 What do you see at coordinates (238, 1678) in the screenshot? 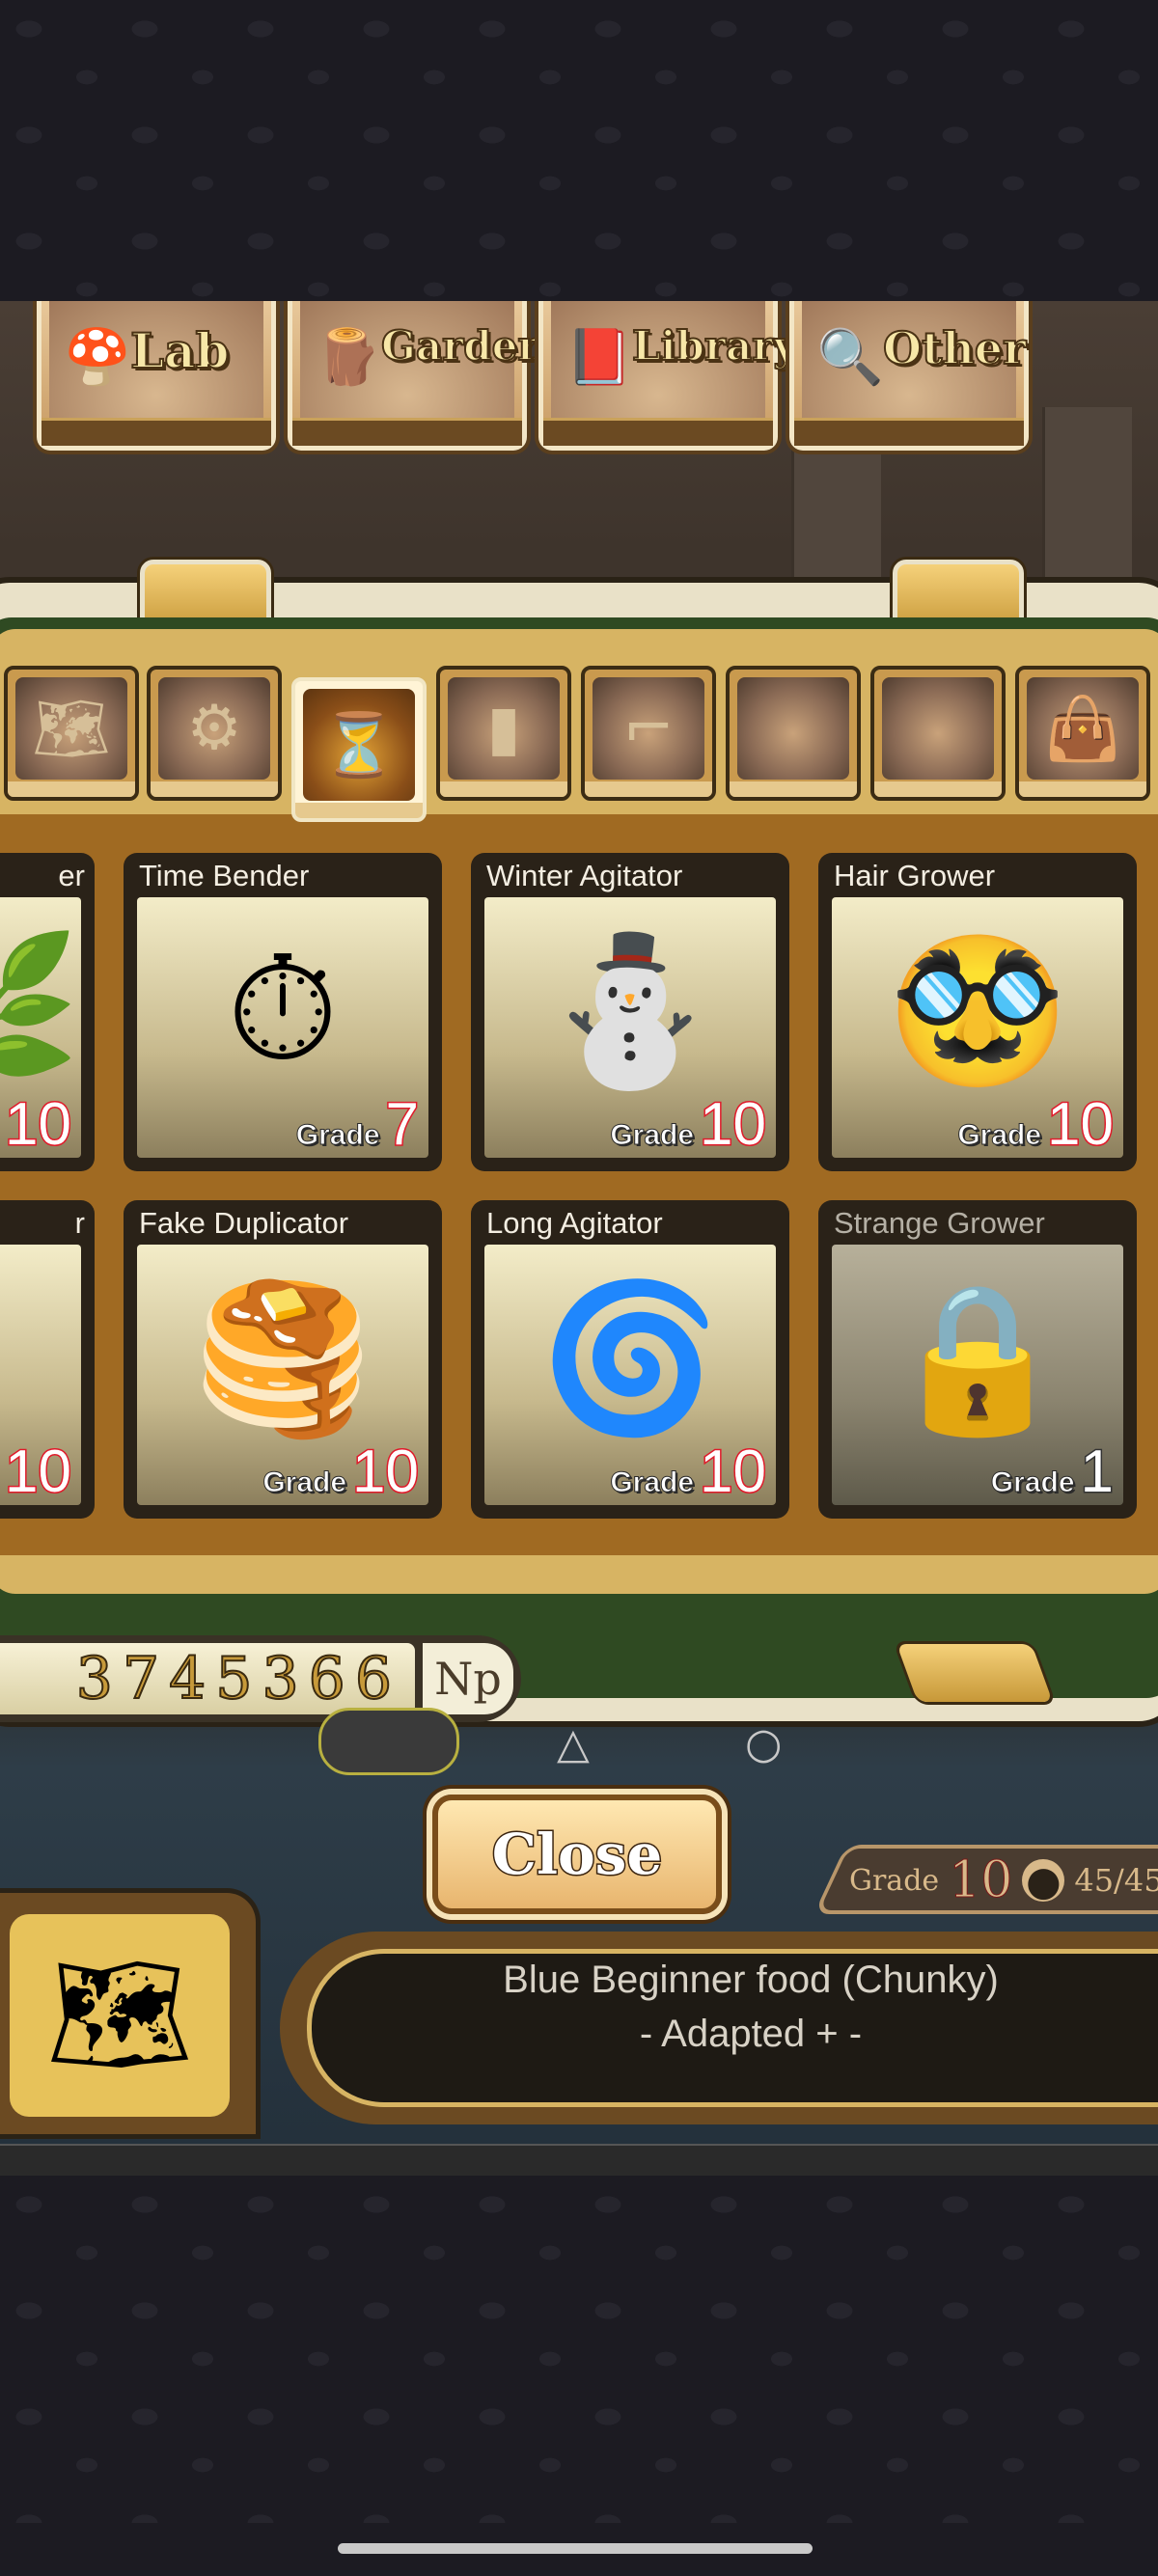
I see `money-value: 3745366` at bounding box center [238, 1678].